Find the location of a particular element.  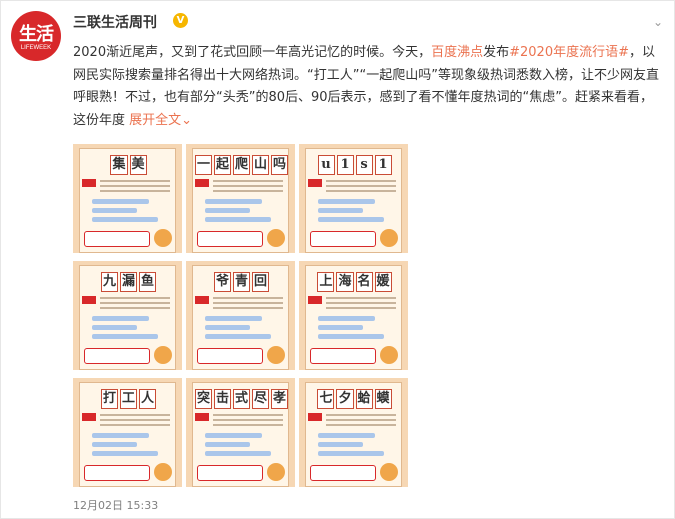

expand-full-text-link: 展开全文⌄ is located at coordinates (160, 120).